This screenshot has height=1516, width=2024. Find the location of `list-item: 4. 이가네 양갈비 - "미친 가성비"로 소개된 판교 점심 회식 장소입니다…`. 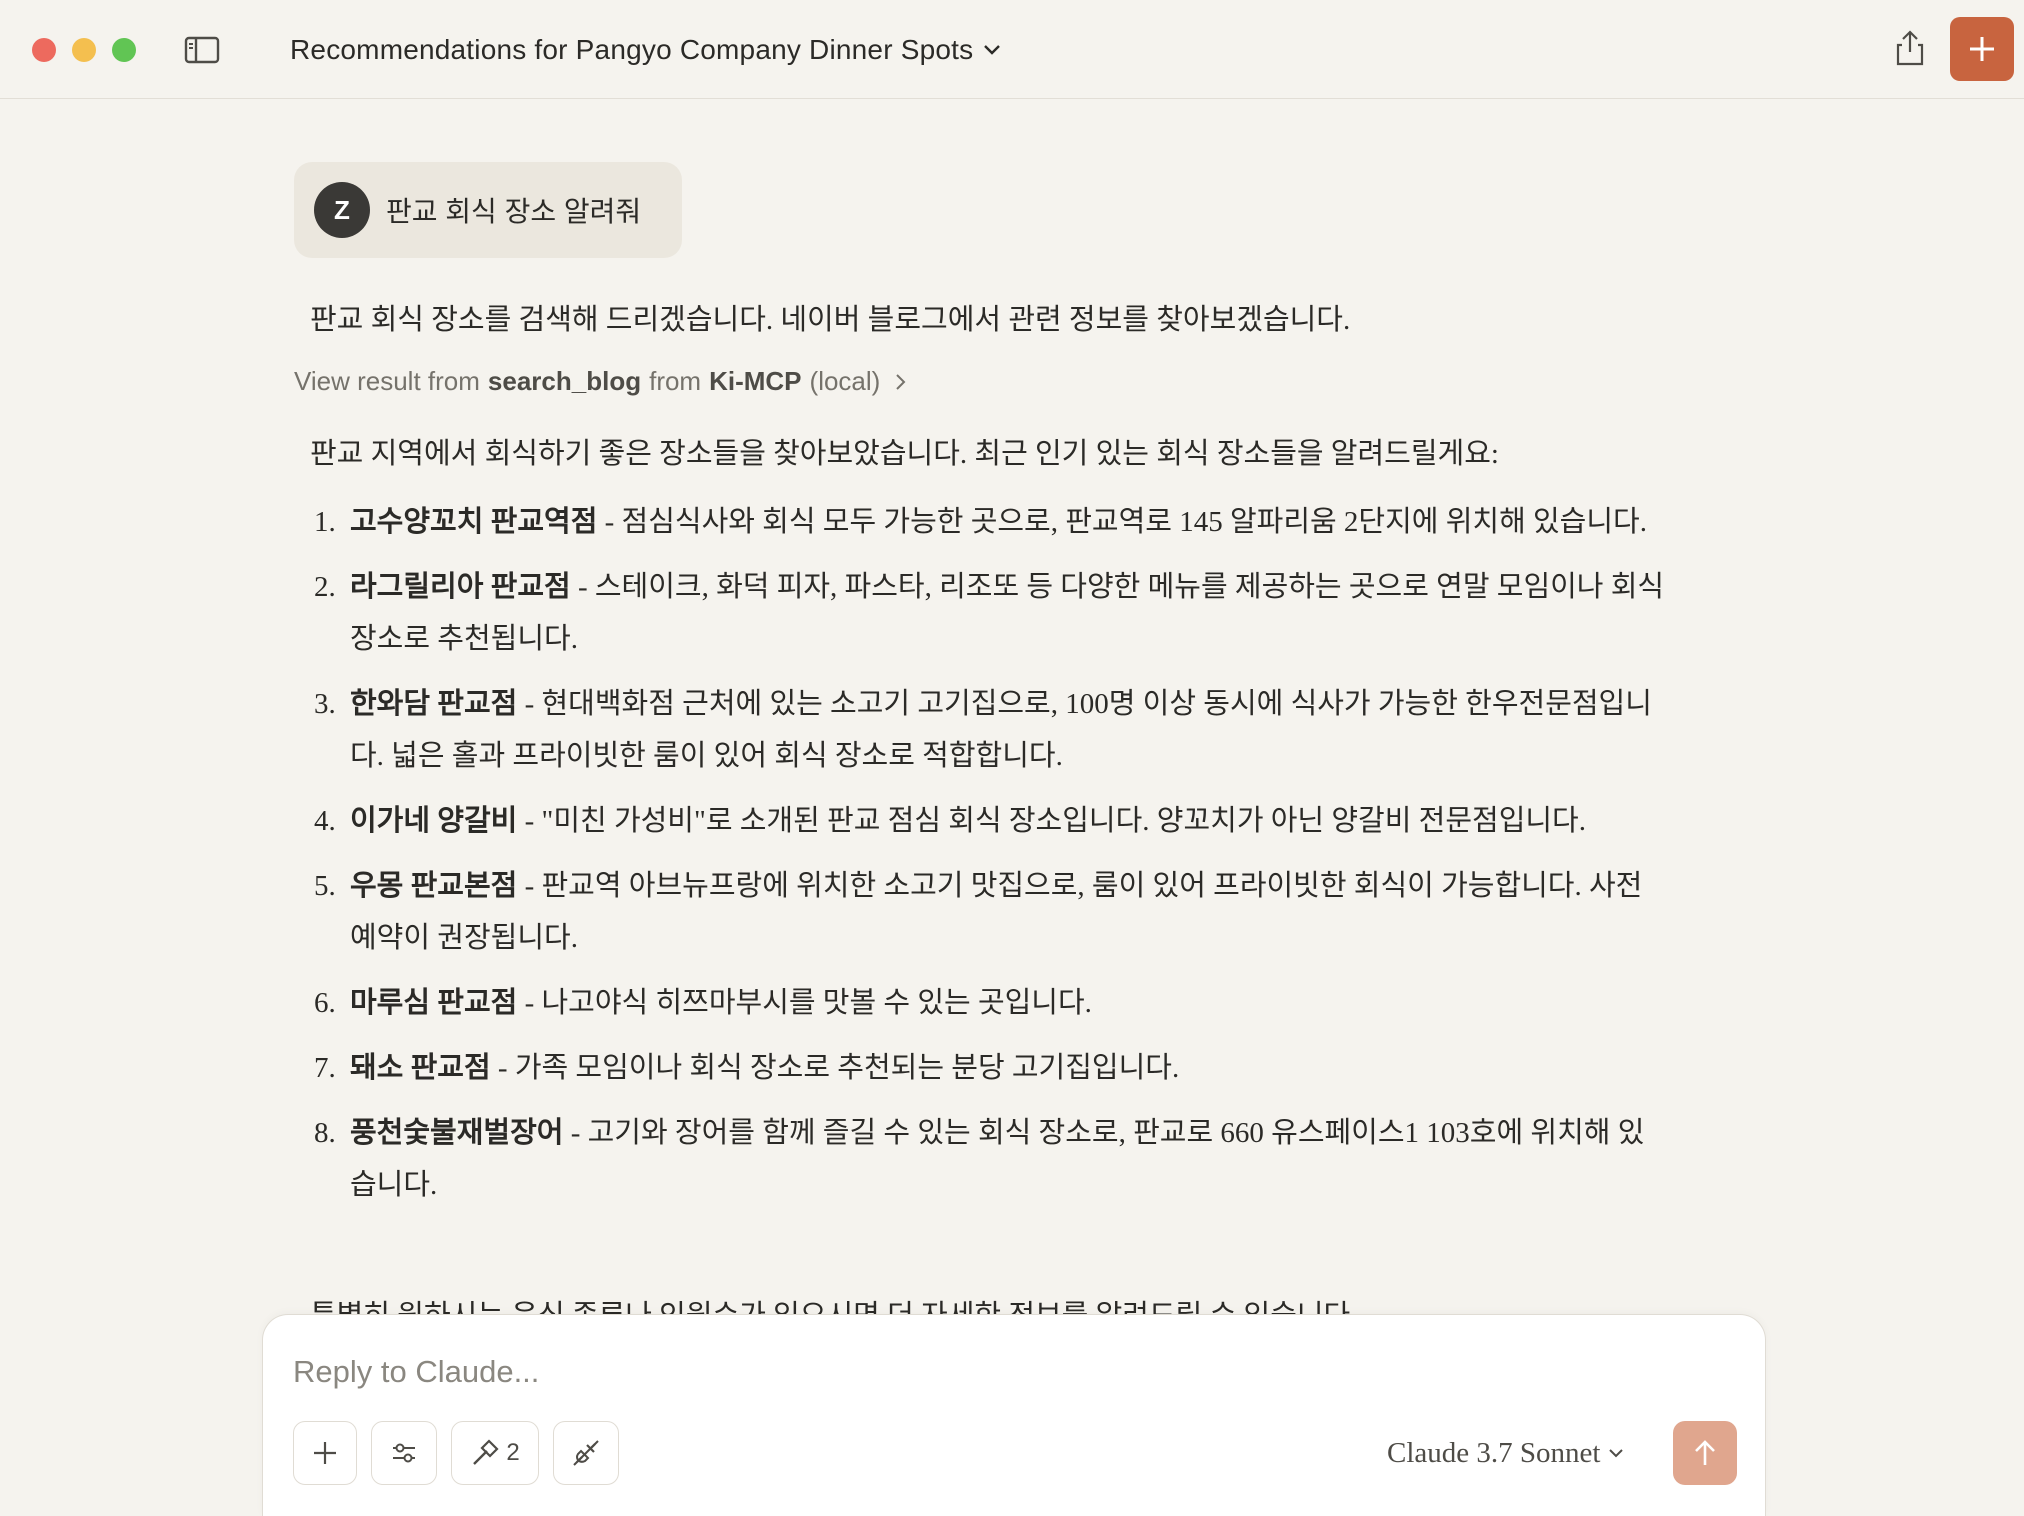

list-item: 4. 이가네 양갈비 - "미친 가성비"로 소개된 판교 점심 회식 장소입니다… is located at coordinates (950, 821).